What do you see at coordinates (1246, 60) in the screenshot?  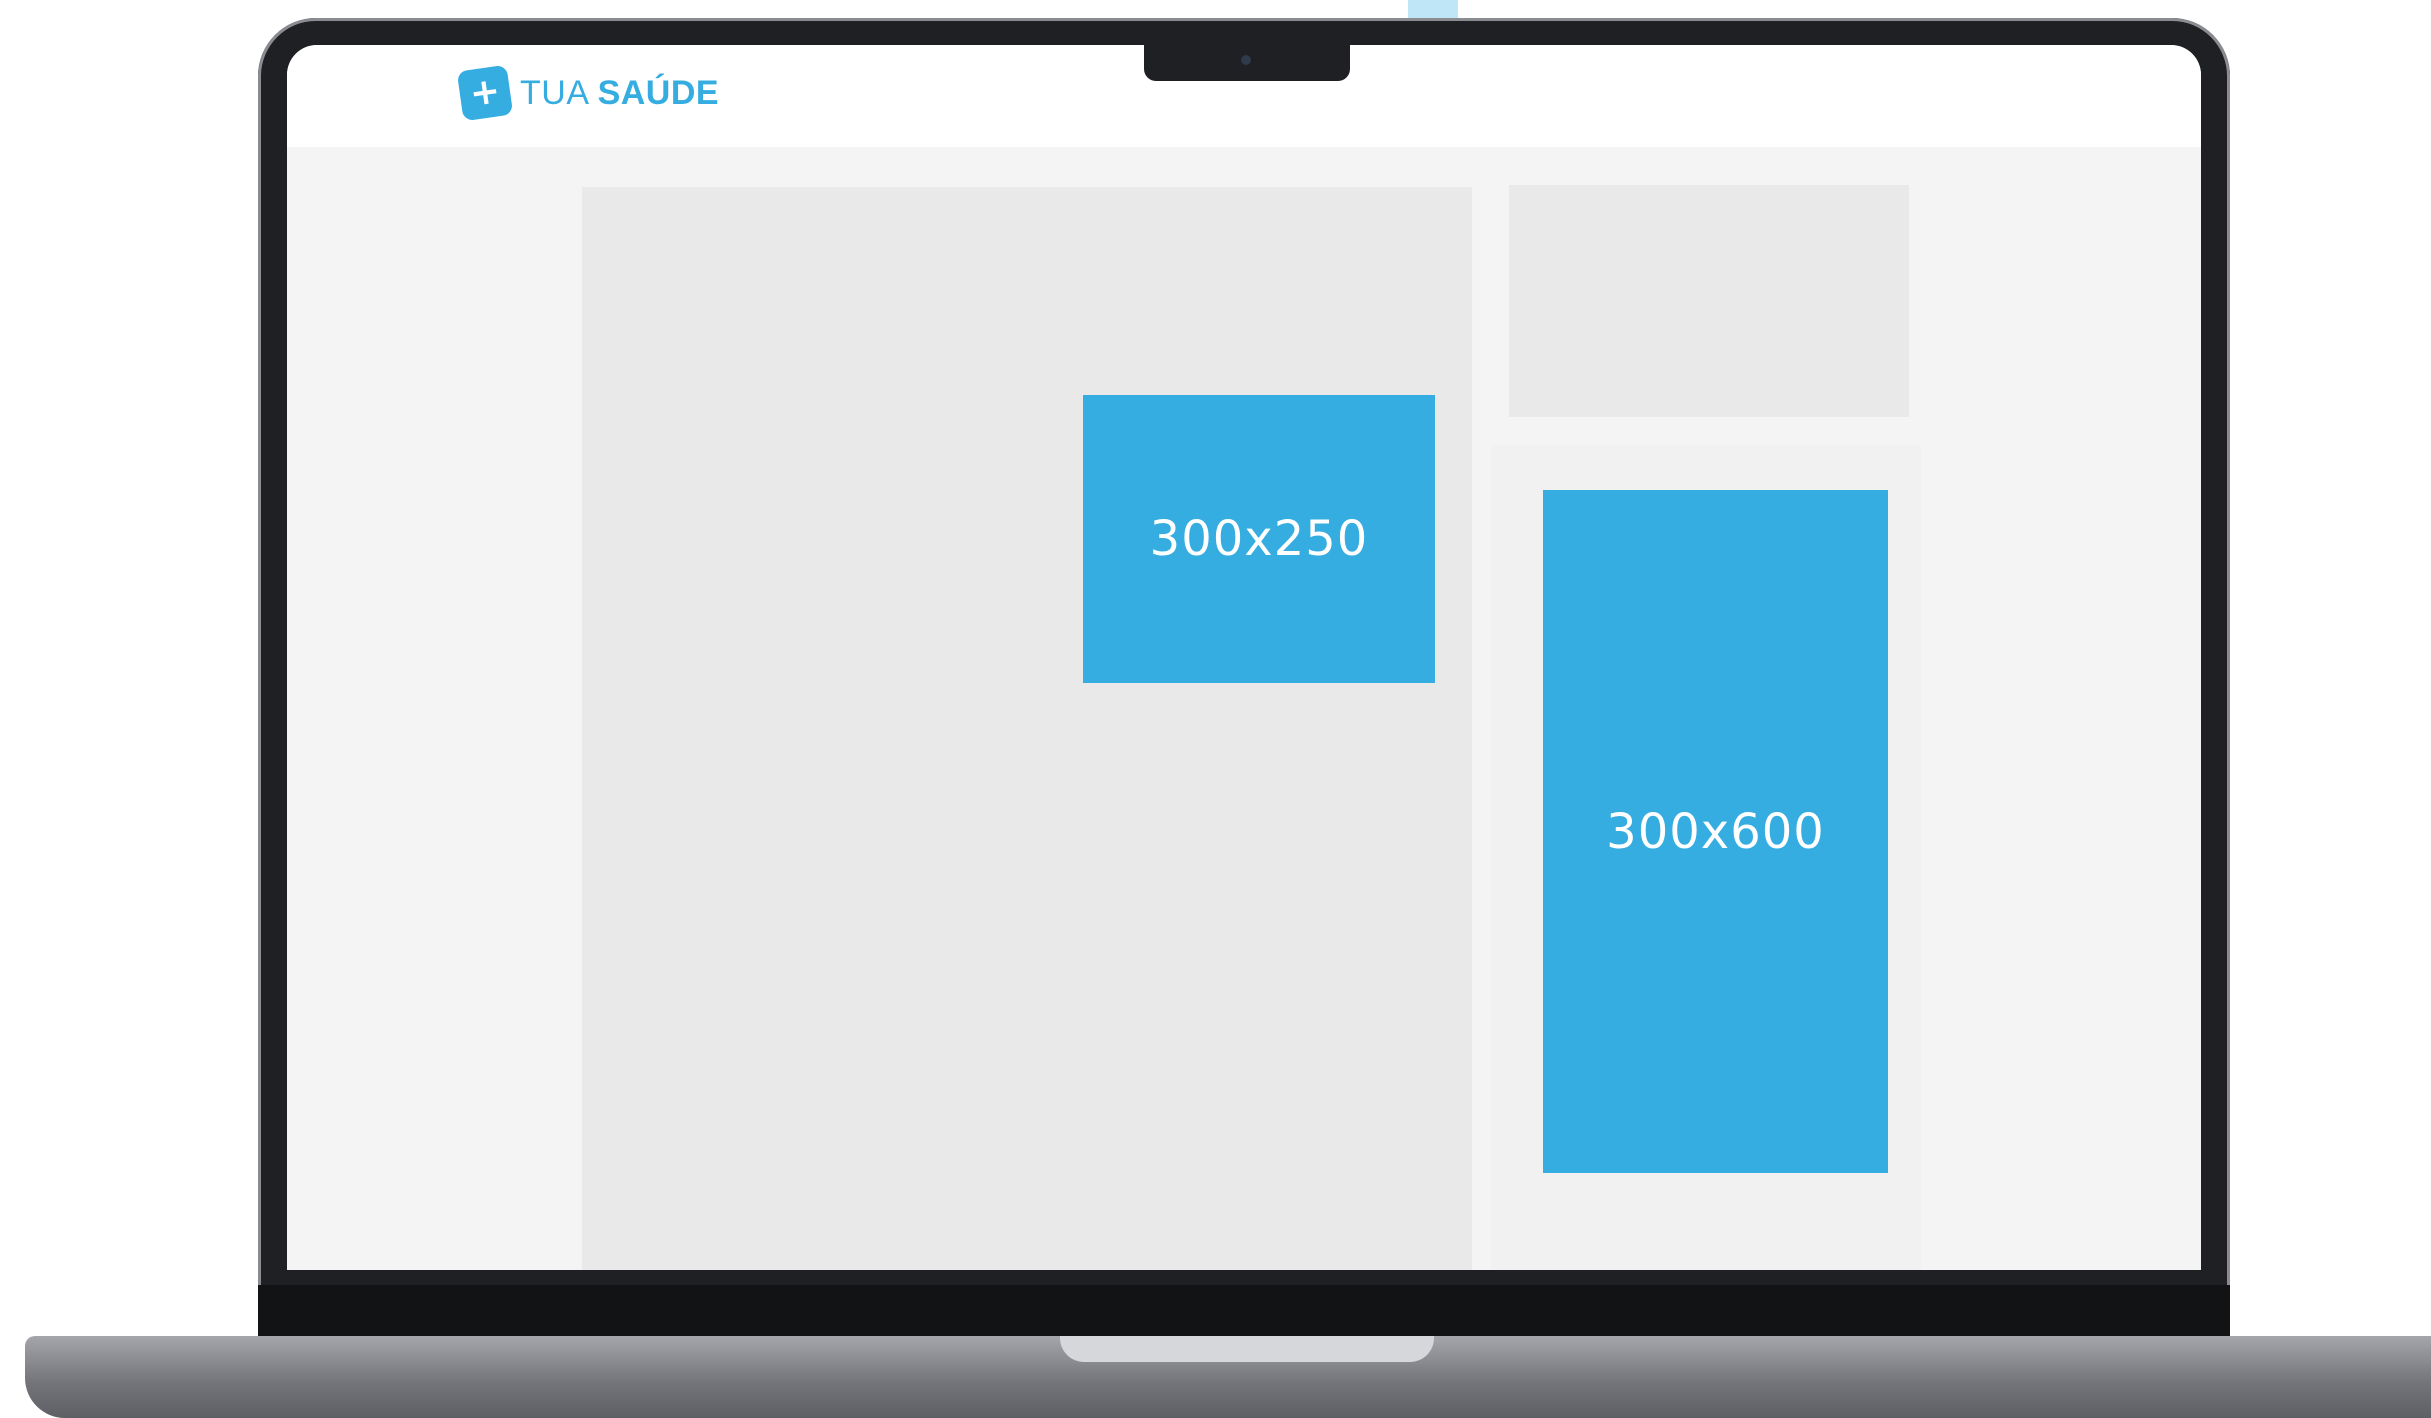 I see `camera-icon` at bounding box center [1246, 60].